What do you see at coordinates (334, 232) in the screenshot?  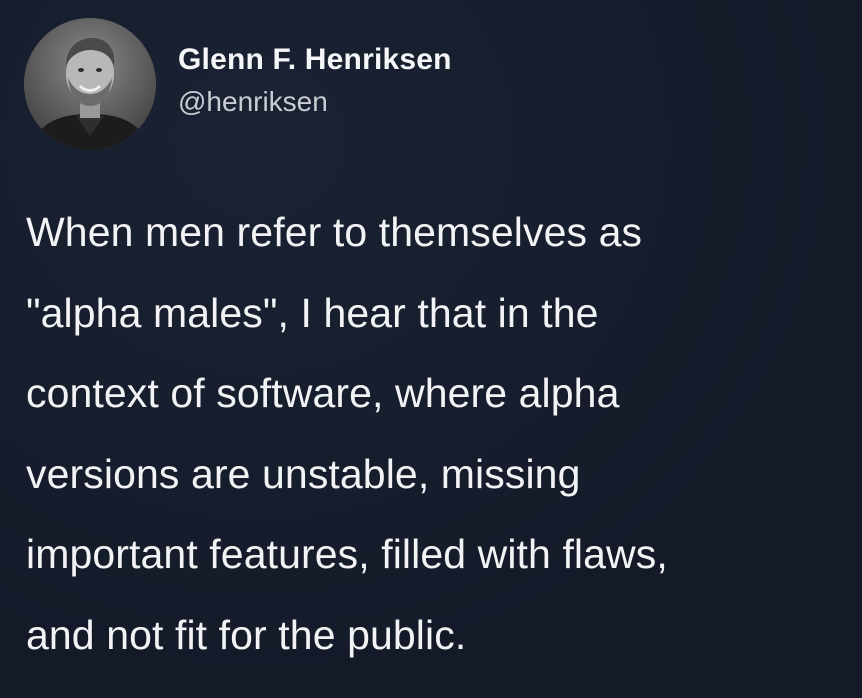 I see `tweet-text-line: When men refer to themselves as` at bounding box center [334, 232].